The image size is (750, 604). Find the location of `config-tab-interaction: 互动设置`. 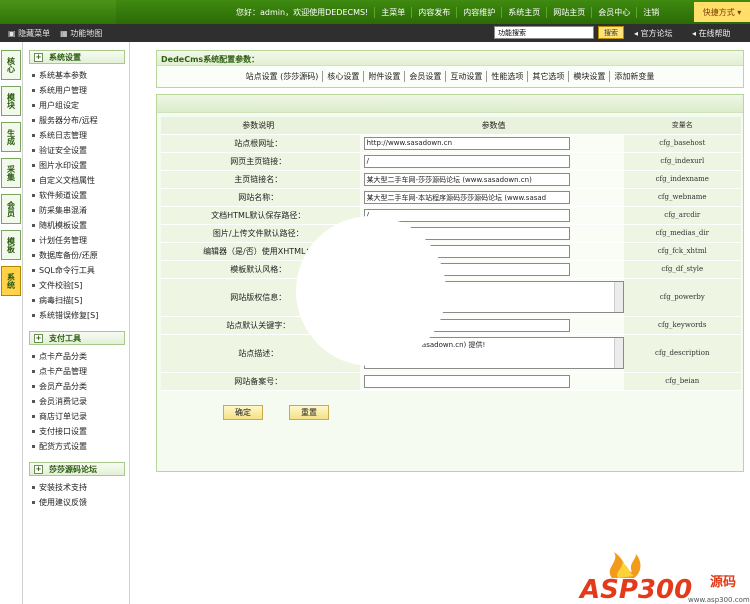

config-tab-interaction: 互动设置 is located at coordinates (465, 76).